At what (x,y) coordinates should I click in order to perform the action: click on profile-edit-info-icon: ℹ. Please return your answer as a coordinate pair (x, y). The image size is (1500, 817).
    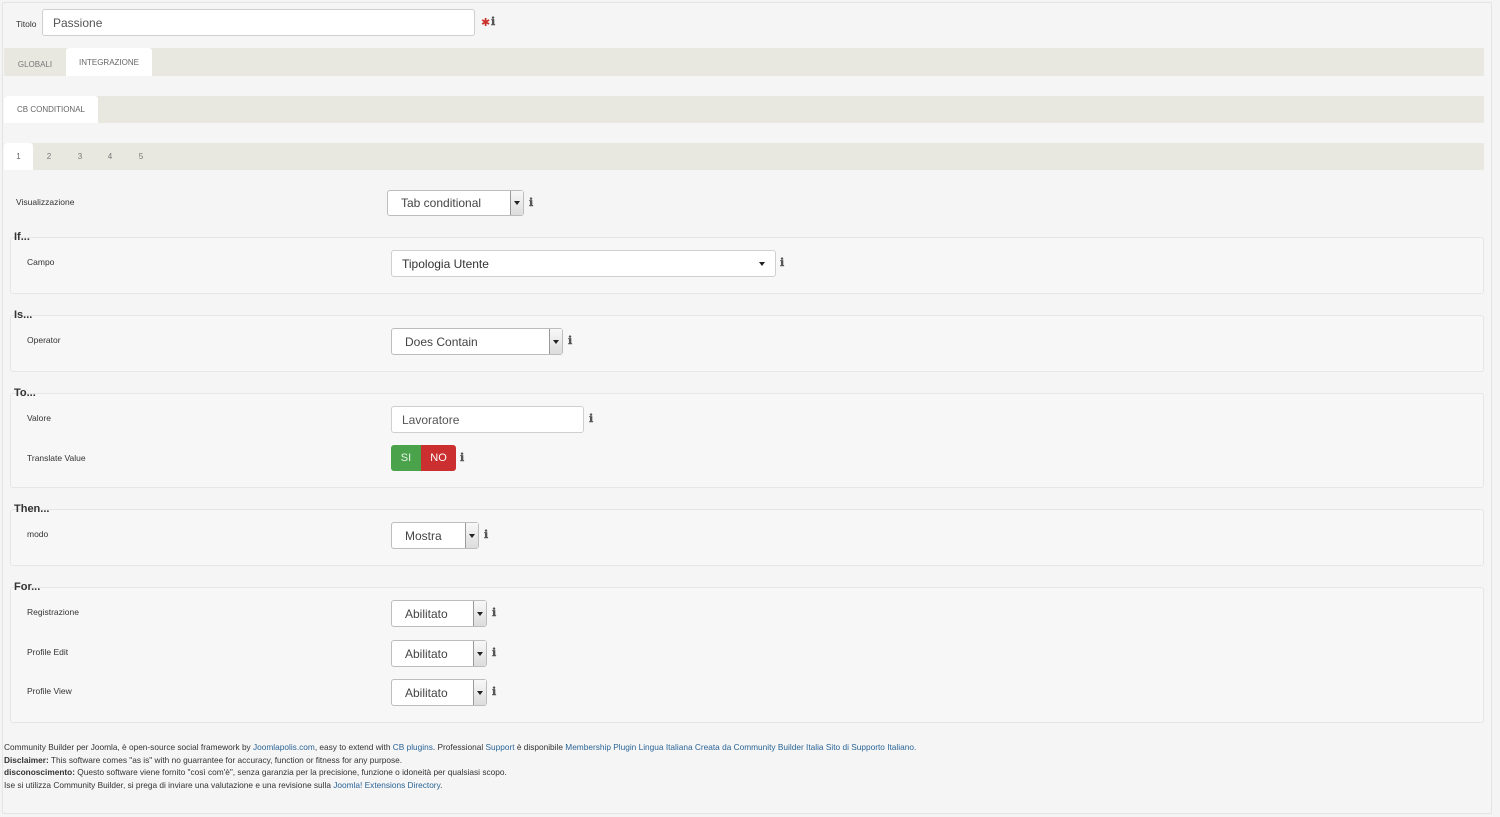
    Looking at the image, I should click on (494, 652).